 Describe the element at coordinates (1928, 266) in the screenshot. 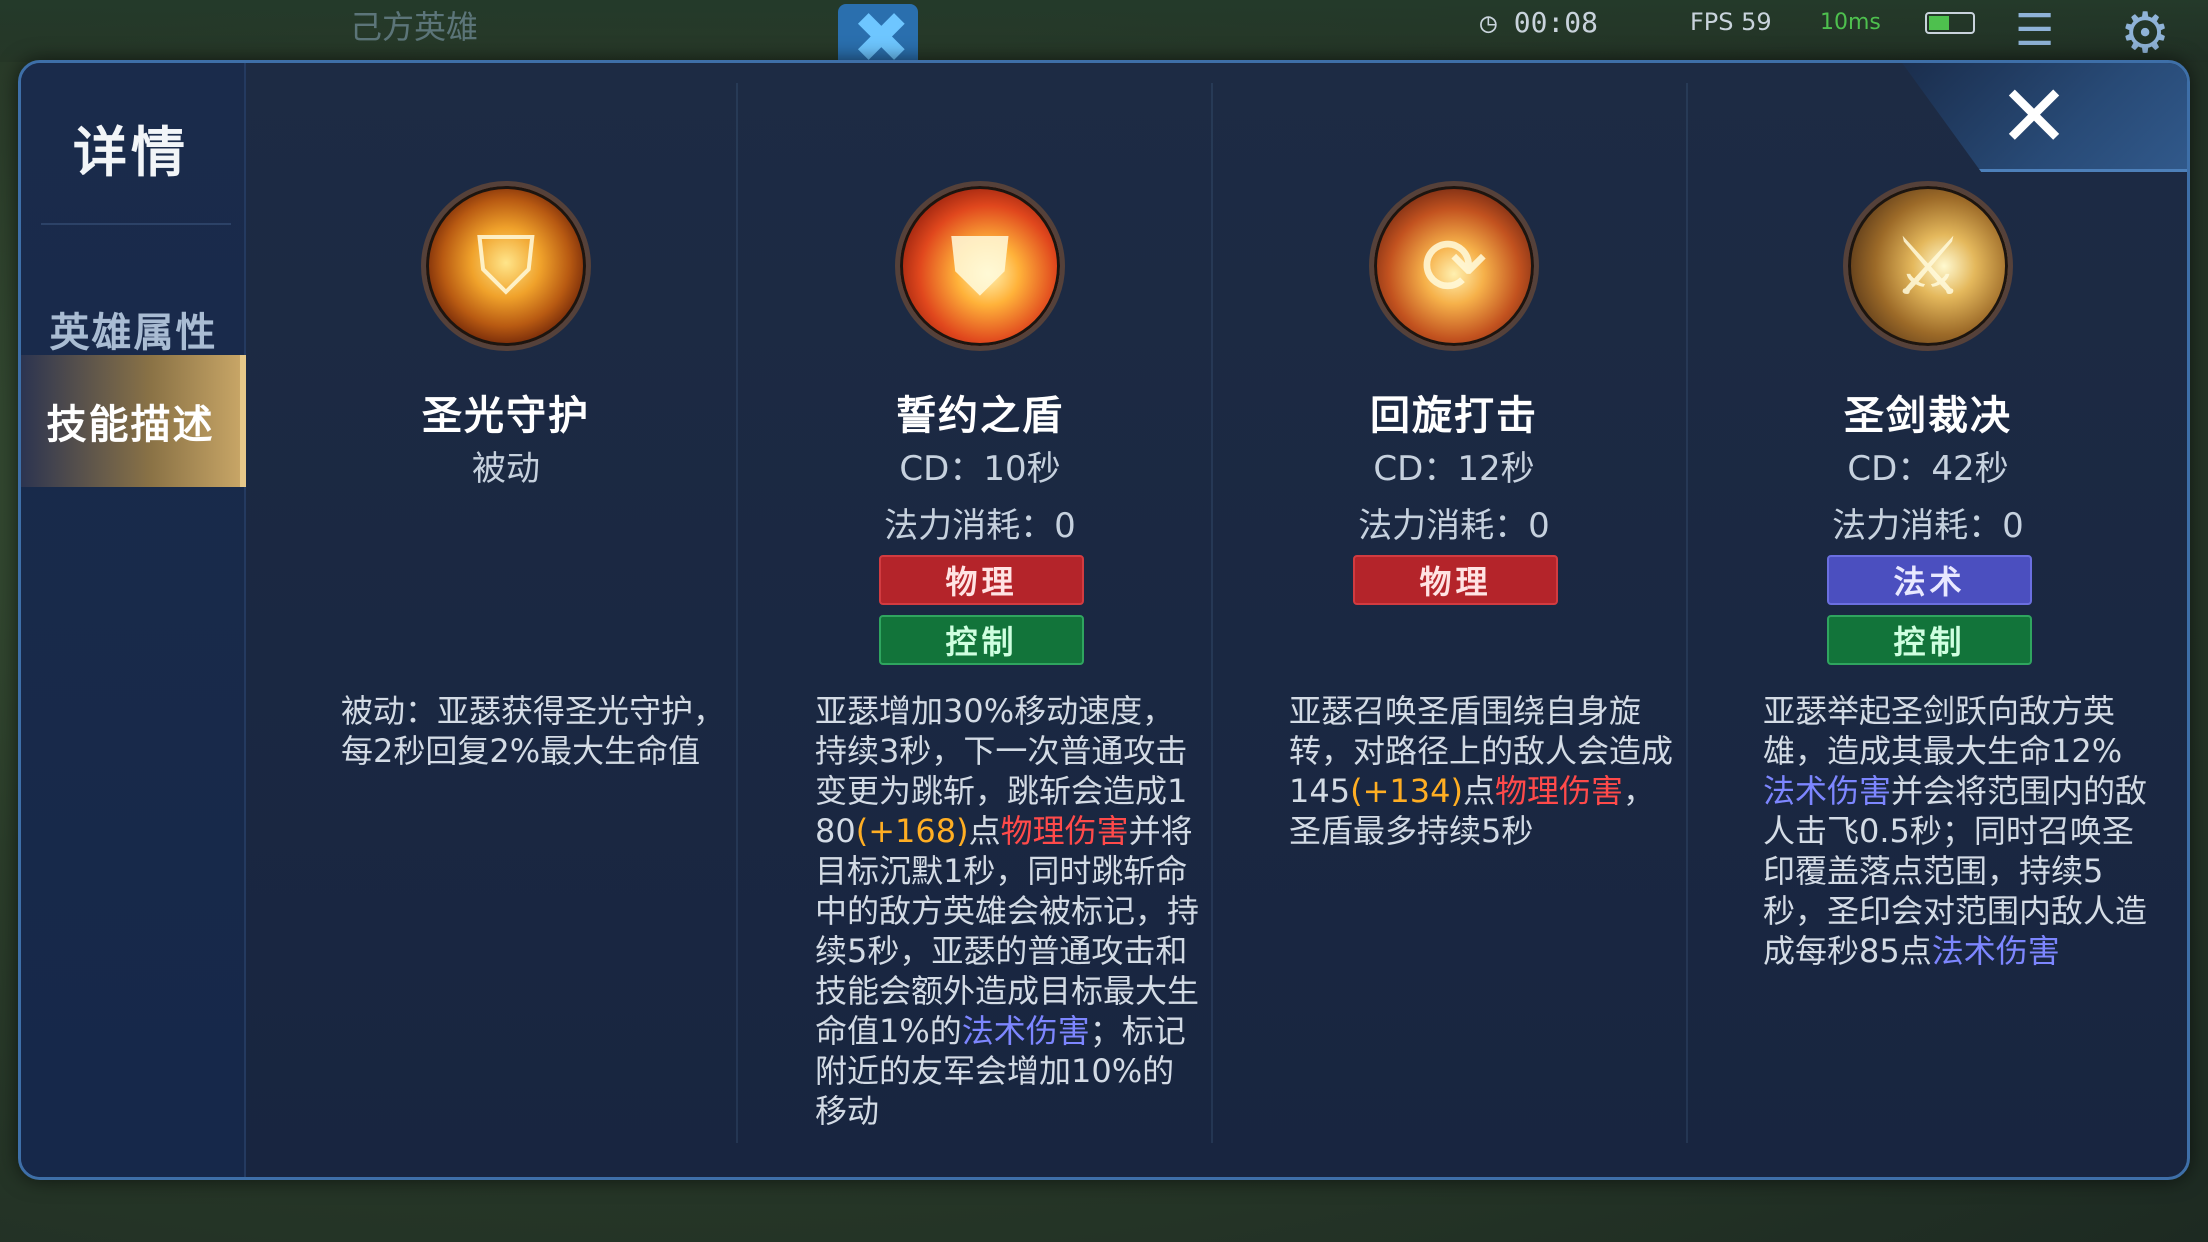

I see `holy-sword-knight-icon: ⚔` at that location.